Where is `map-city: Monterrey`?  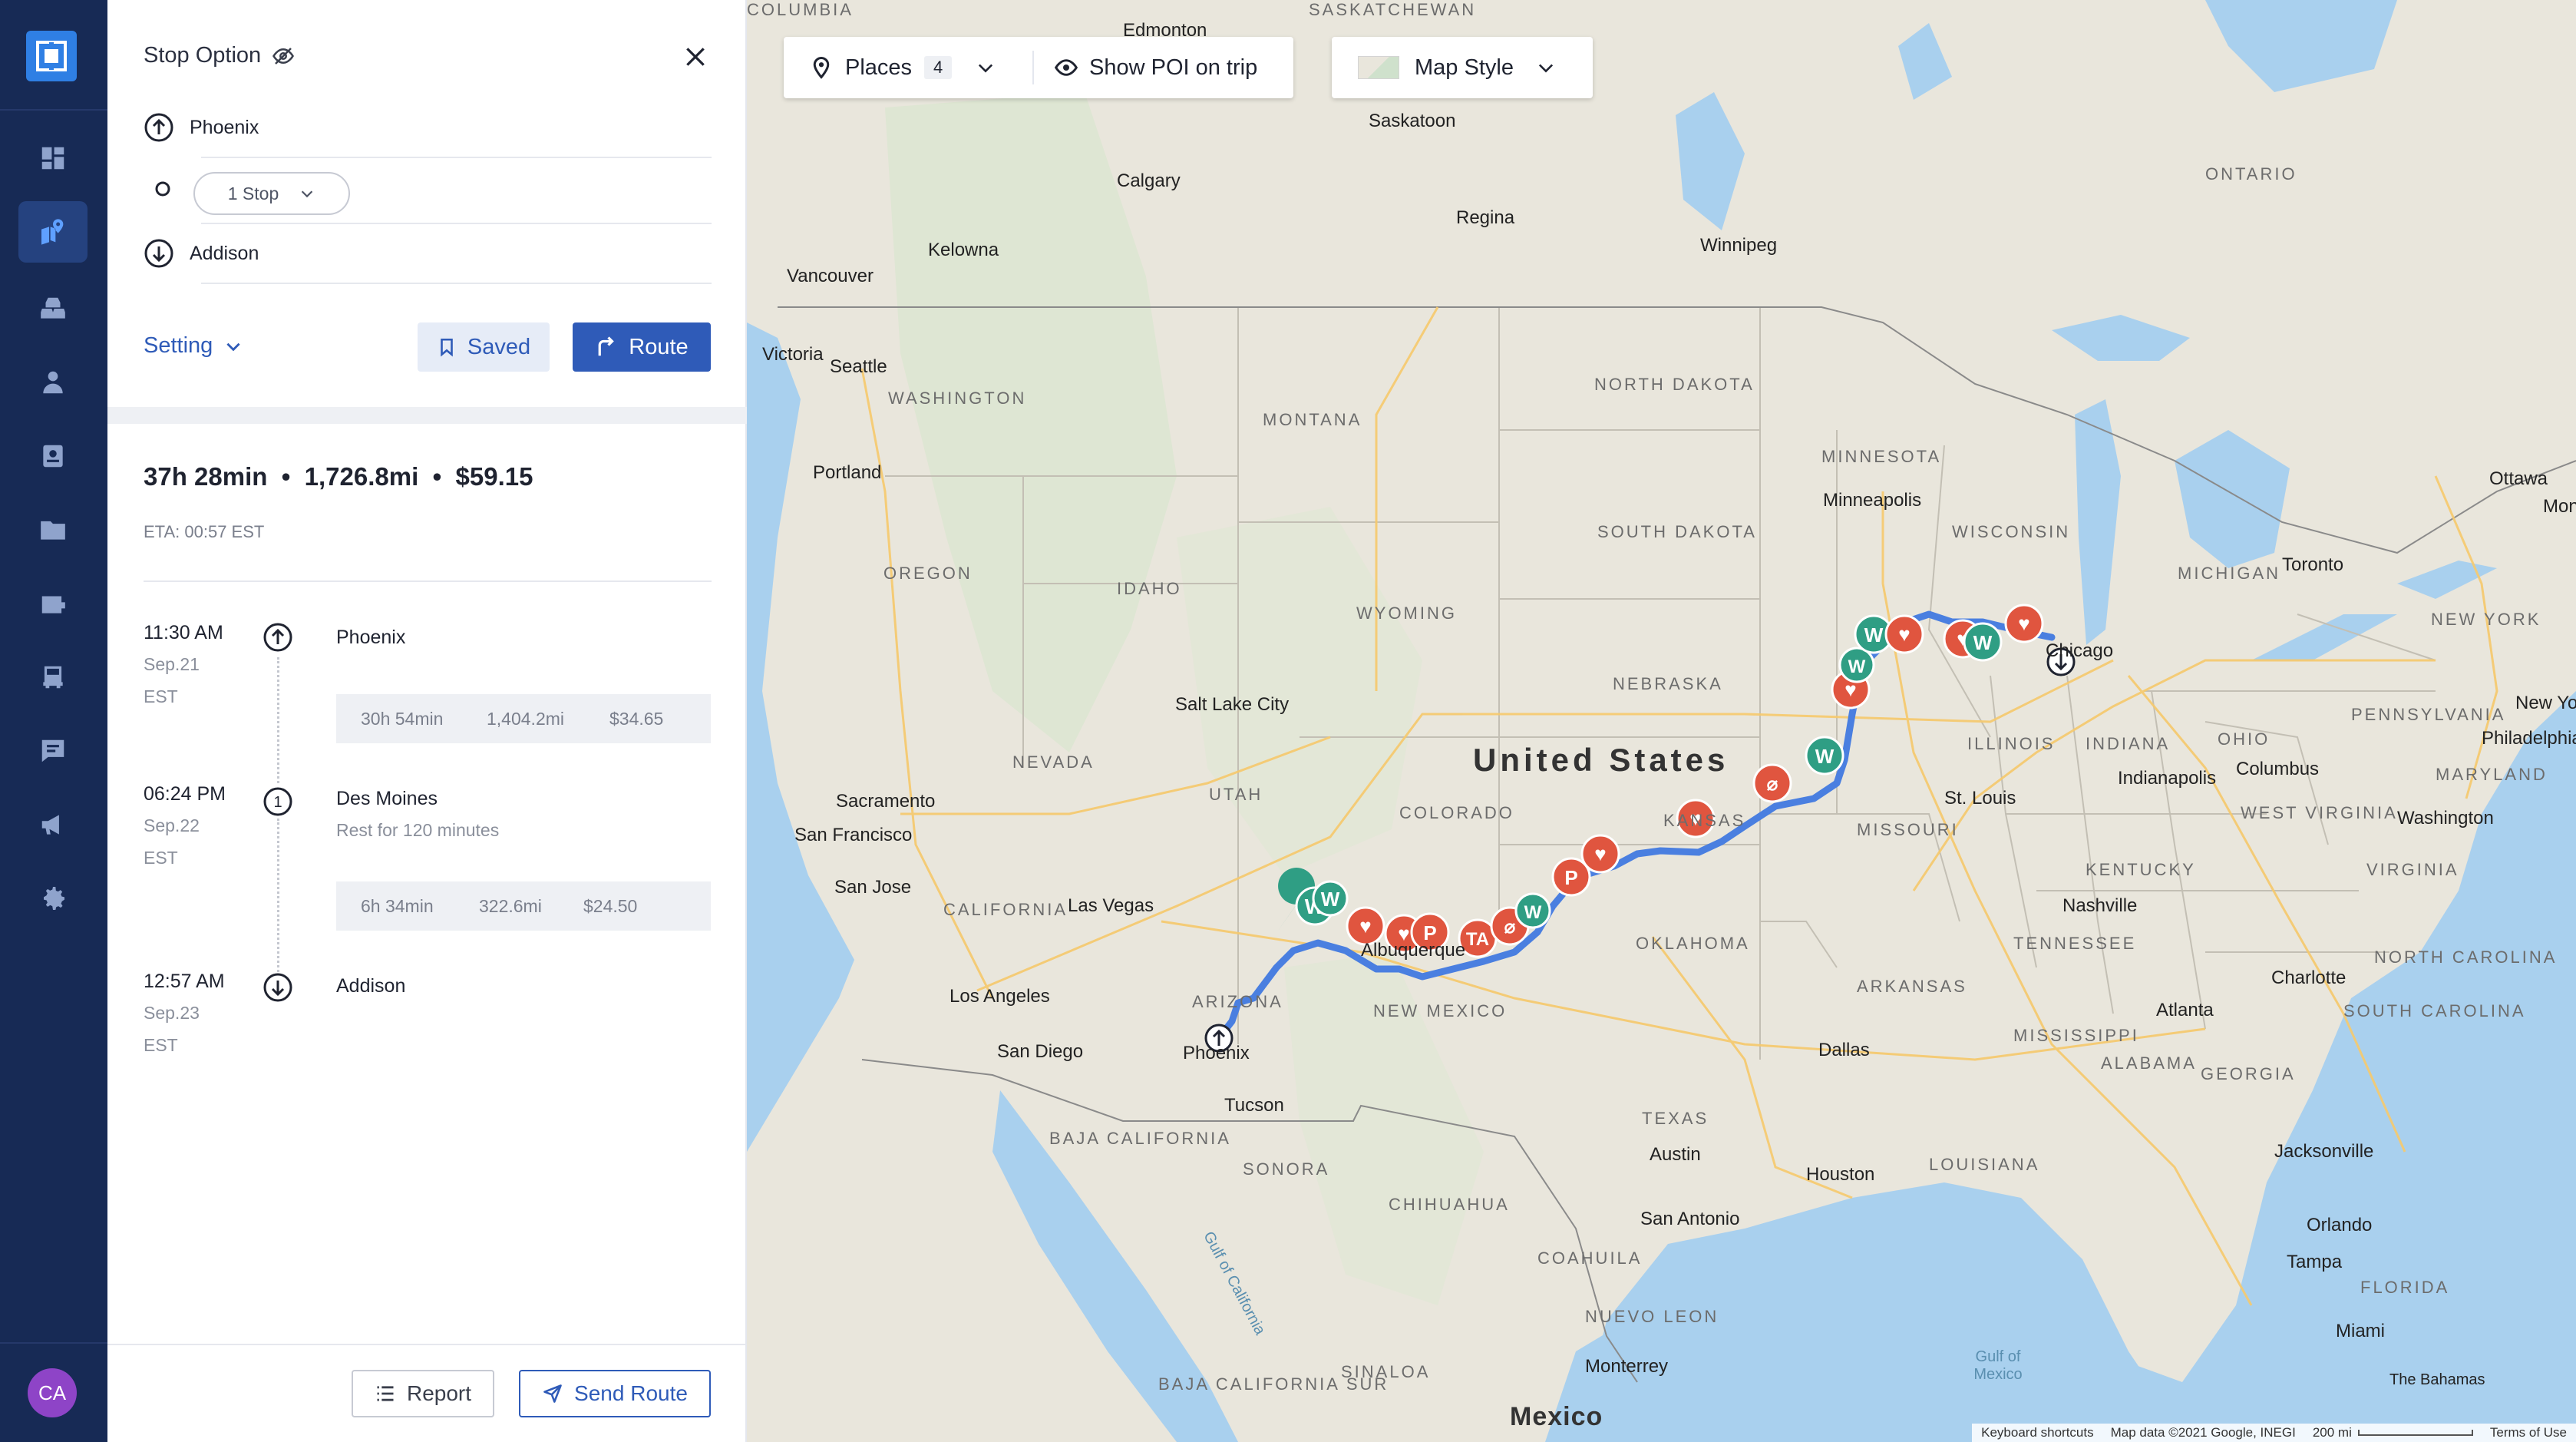 map-city: Monterrey is located at coordinates (1627, 1367).